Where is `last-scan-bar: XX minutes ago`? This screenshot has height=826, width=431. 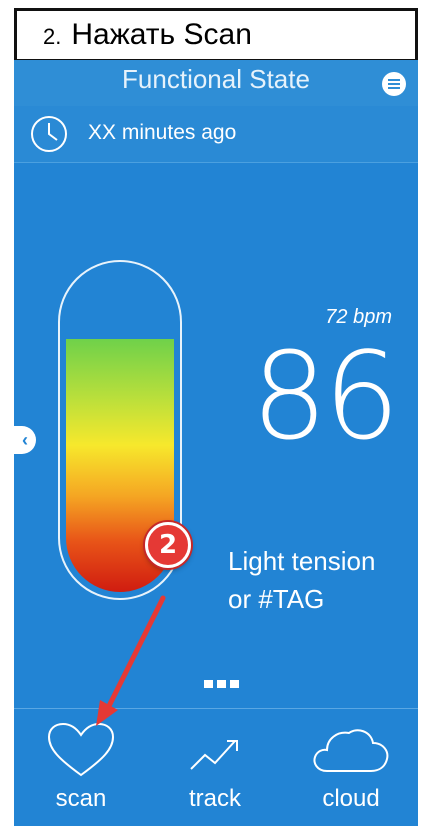 last-scan-bar: XX minutes ago is located at coordinates (216, 134).